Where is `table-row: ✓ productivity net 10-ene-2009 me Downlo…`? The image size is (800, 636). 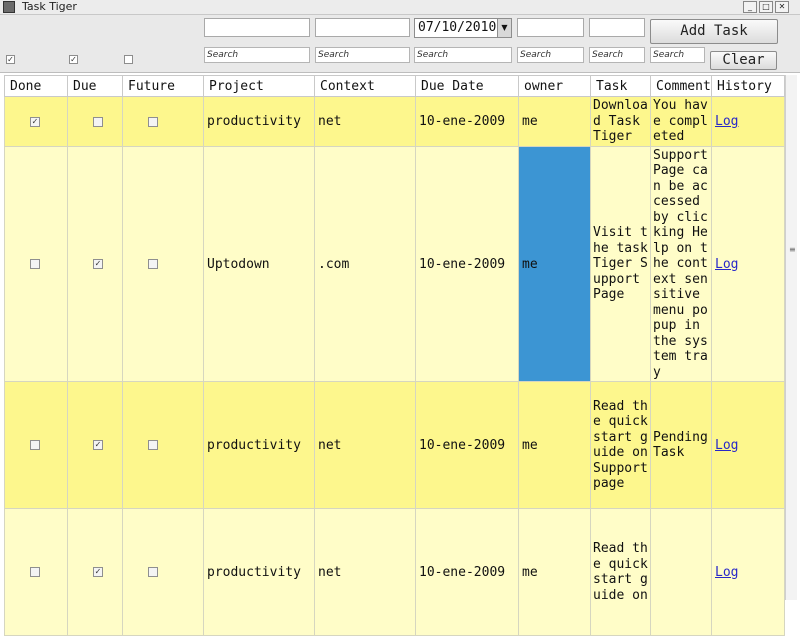
table-row: ✓ productivity net 10-ene-2009 me Downlo… is located at coordinates (394, 121).